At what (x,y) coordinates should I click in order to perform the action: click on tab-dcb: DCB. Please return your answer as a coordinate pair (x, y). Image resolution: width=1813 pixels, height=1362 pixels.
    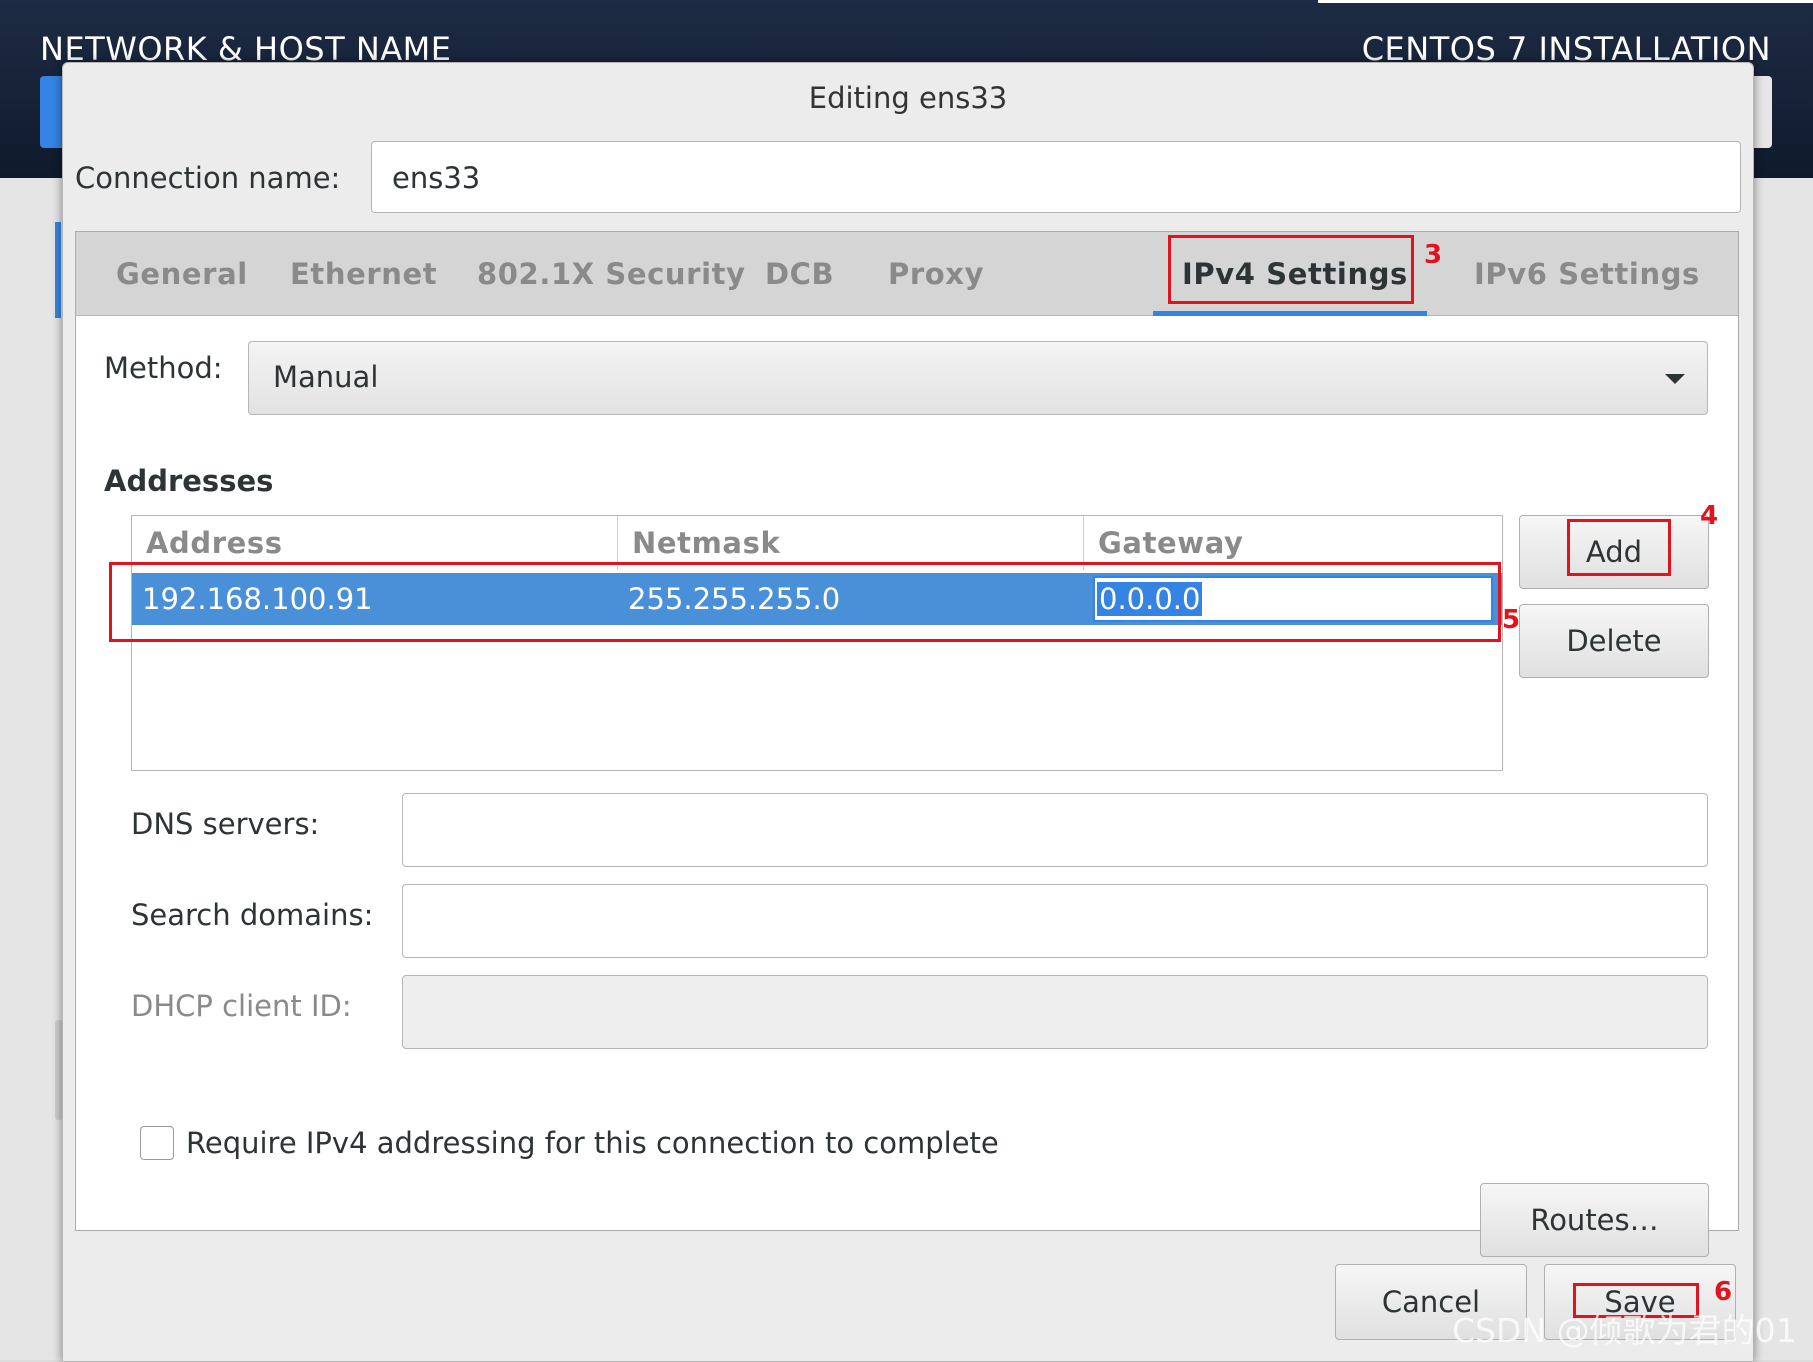
    Looking at the image, I should click on (799, 274).